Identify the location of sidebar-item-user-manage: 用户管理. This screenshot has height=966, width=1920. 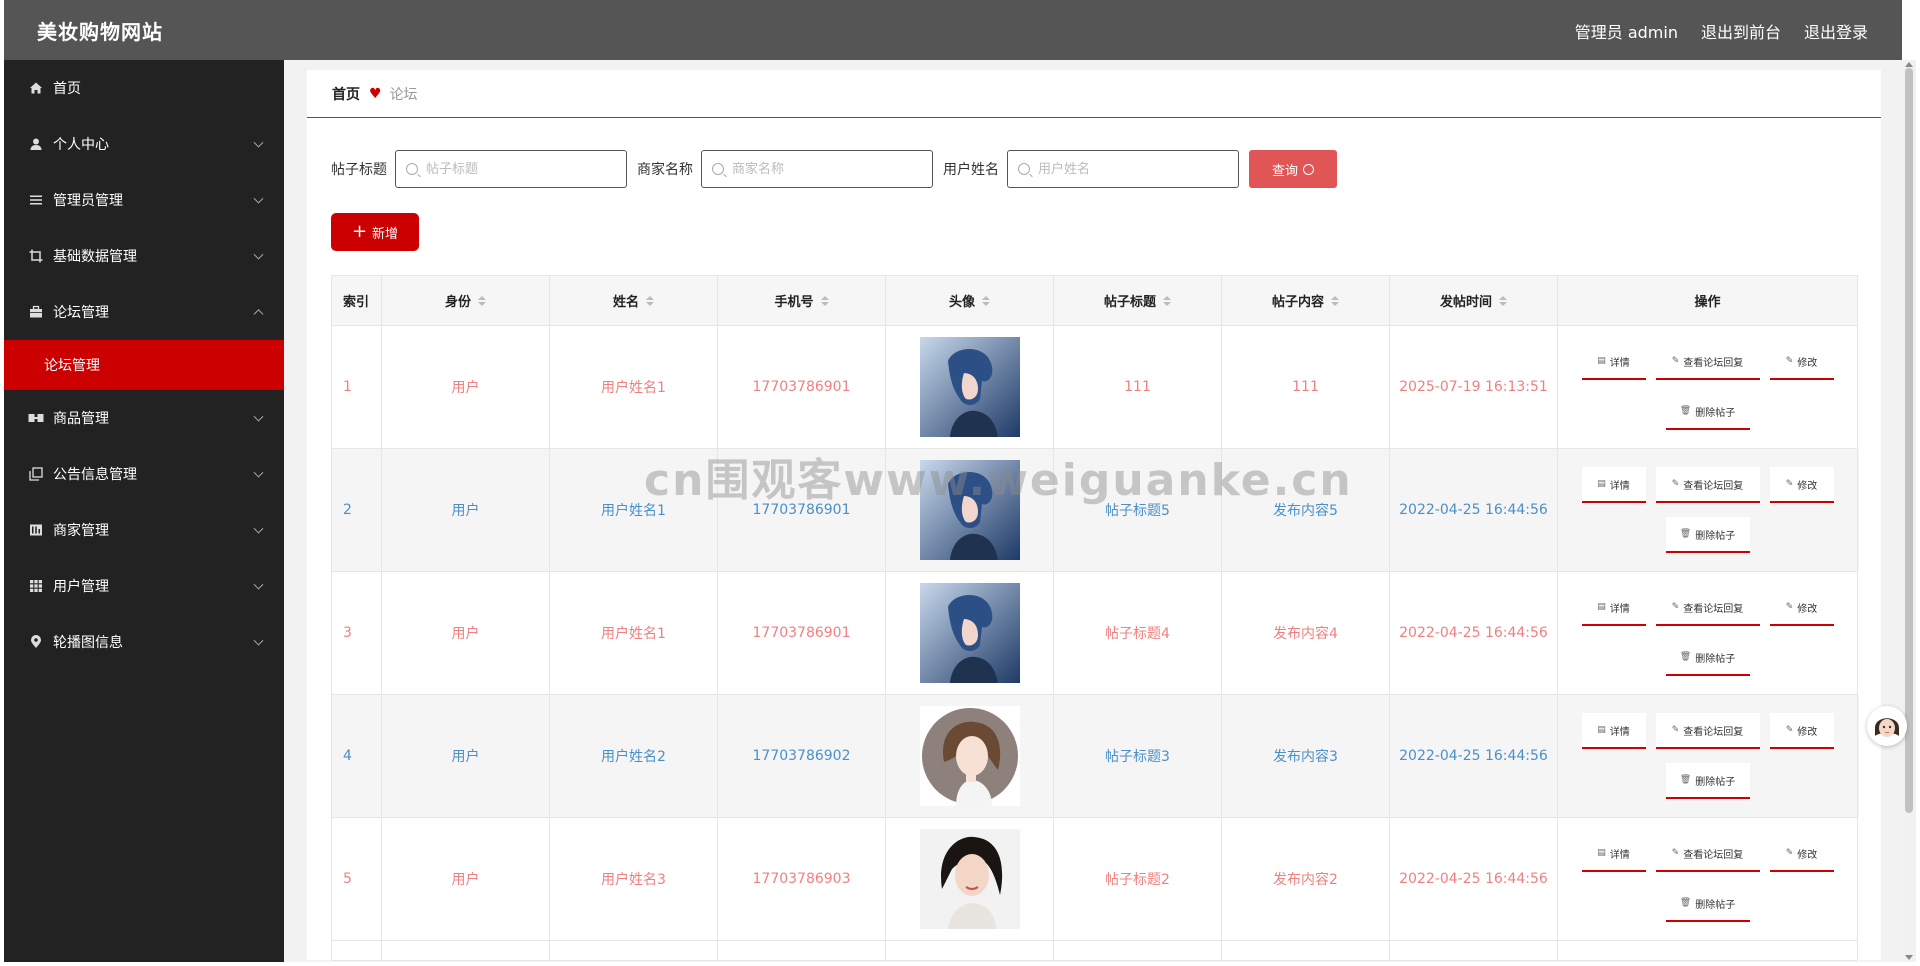
(144, 586).